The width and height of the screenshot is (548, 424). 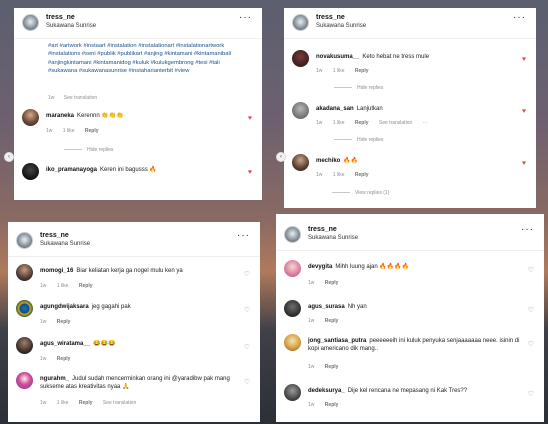 What do you see at coordinates (357, 307) in the screenshot?
I see `comment-text: Nh yan` at bounding box center [357, 307].